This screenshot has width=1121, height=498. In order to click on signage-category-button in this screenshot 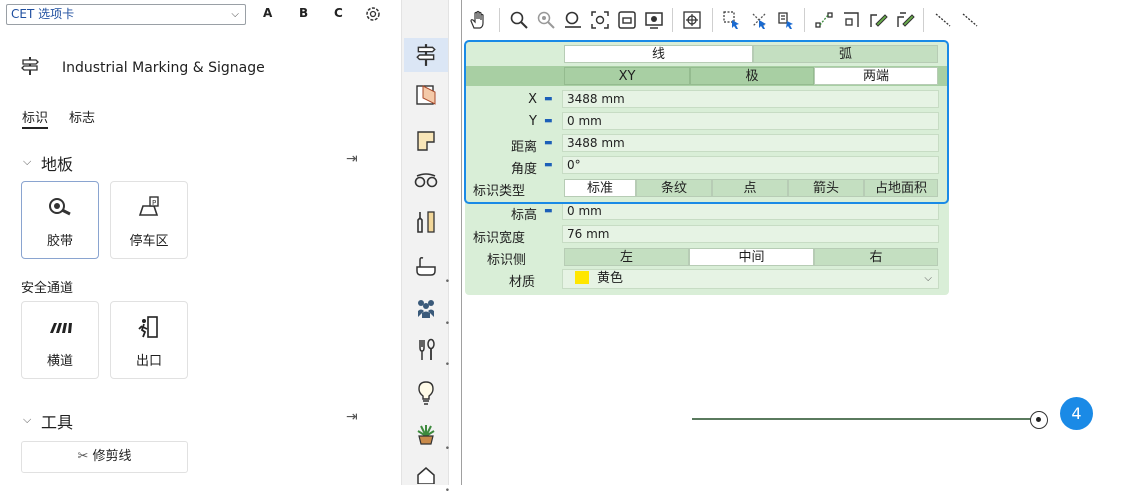, I will do `click(426, 55)`.